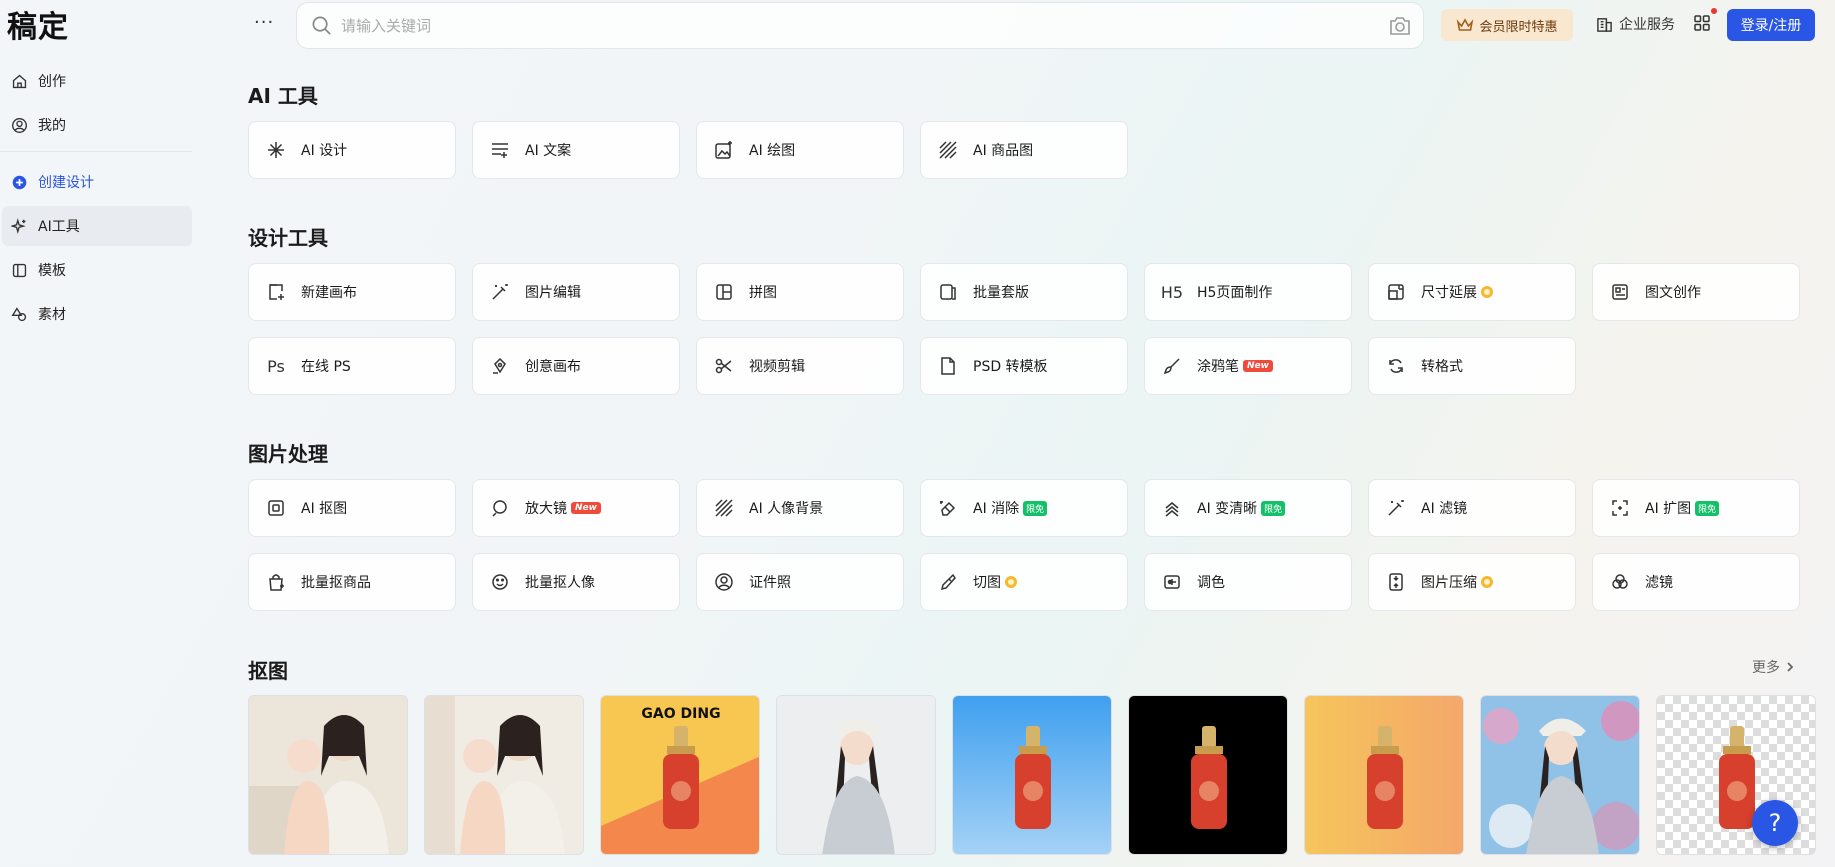 The width and height of the screenshot is (1835, 867). I want to click on card-label: 创意画布, so click(553, 367).